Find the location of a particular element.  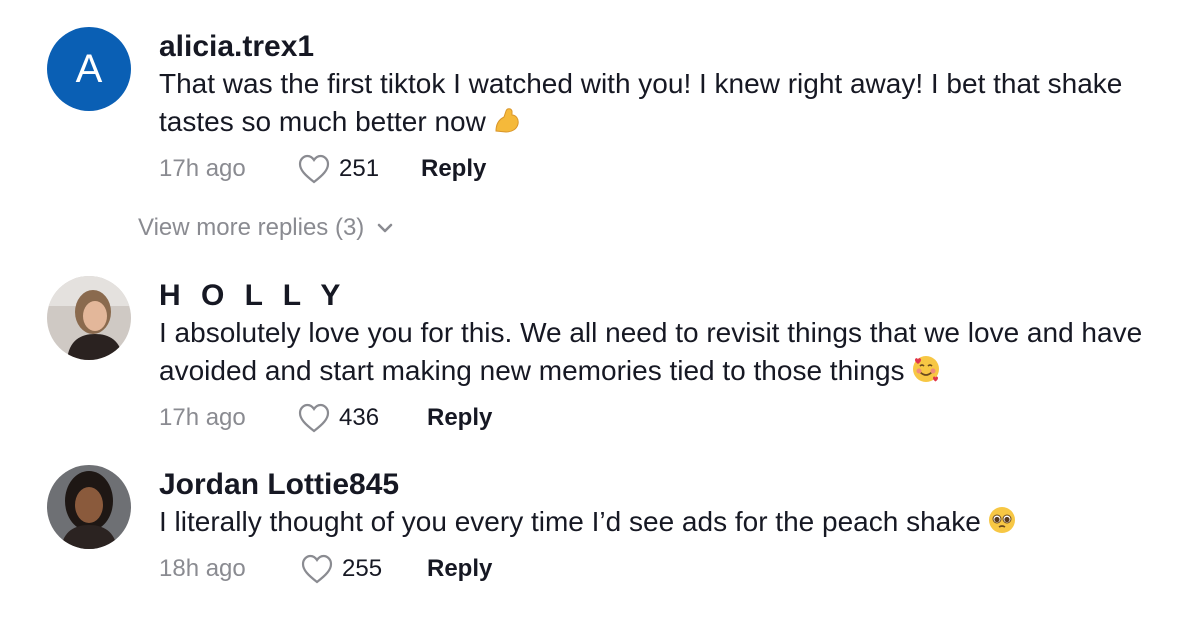

like-button: 255 is located at coordinates (363, 569).